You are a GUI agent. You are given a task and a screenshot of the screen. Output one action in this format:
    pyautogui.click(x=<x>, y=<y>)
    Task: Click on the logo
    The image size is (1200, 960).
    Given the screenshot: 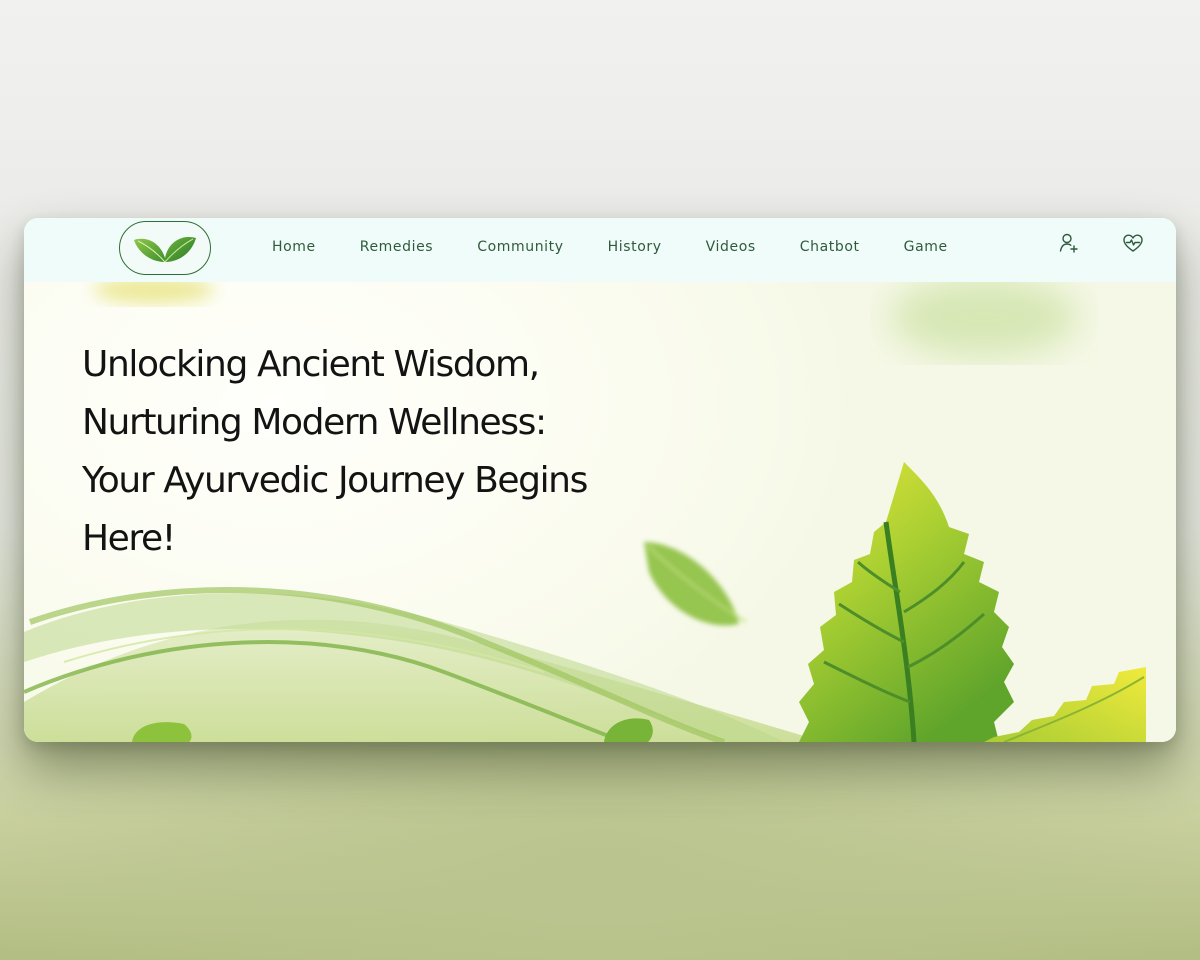 What is the action you would take?
    pyautogui.click(x=165, y=248)
    